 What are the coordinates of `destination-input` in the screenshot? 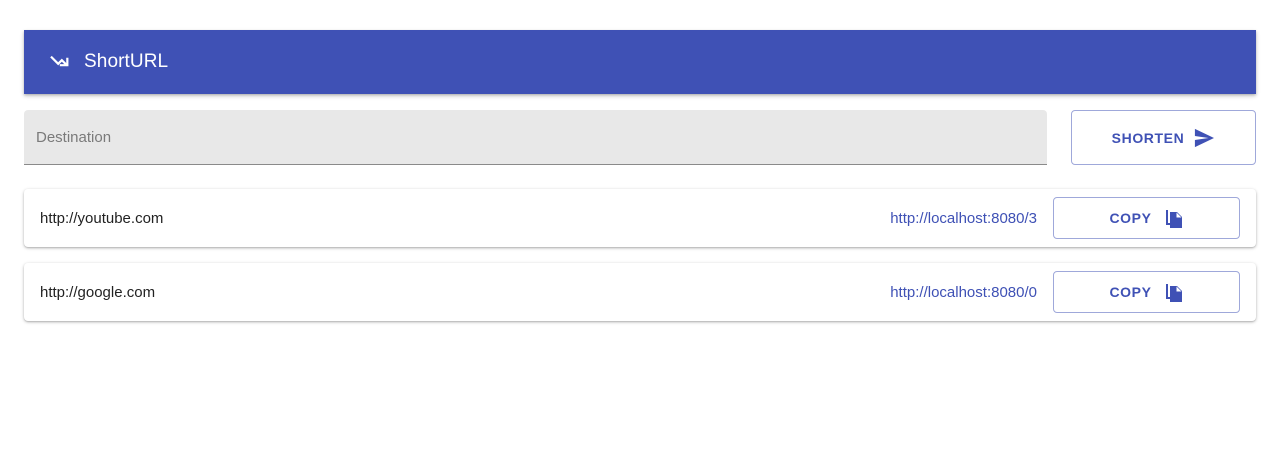 It's located at (535, 137).